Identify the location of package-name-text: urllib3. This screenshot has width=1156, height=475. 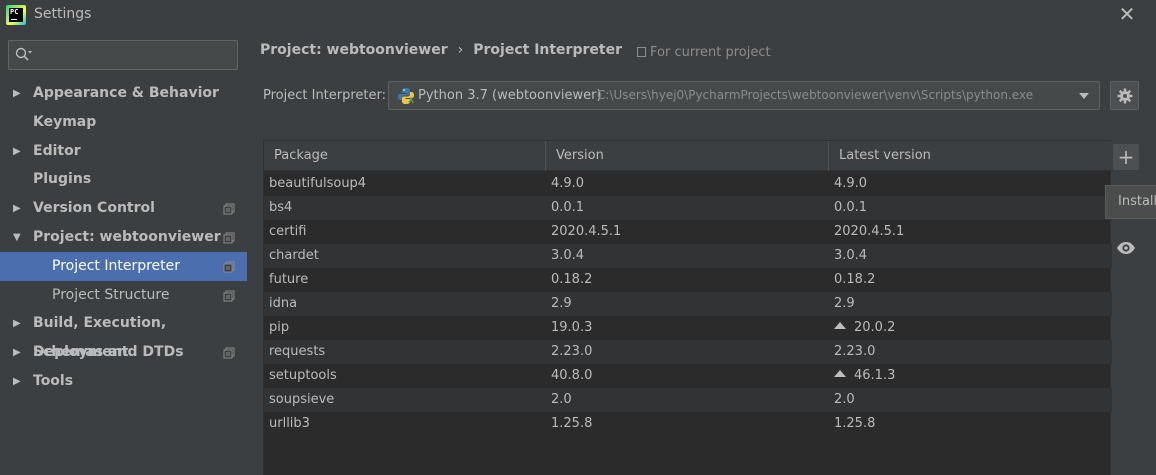
(289, 423).